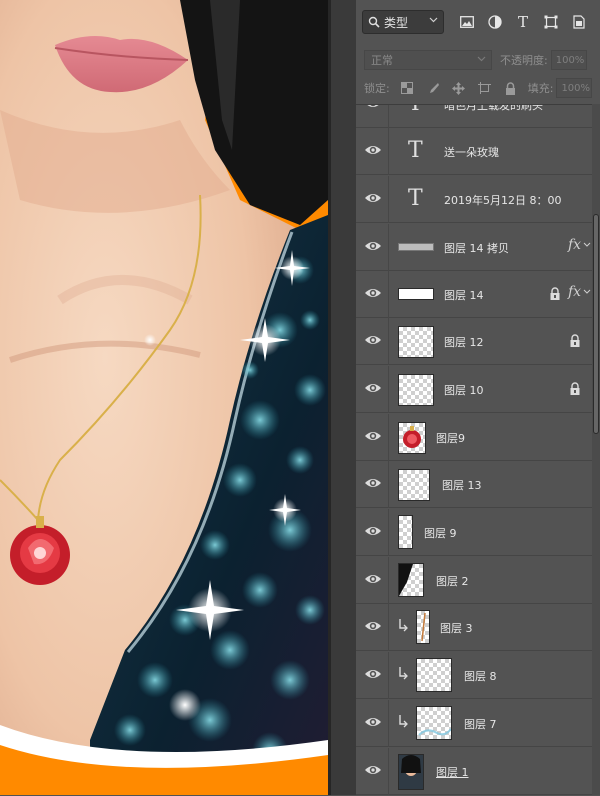 This screenshot has width=600, height=796. What do you see at coordinates (495, 22) in the screenshot?
I see `adjustment-filter-icon` at bounding box center [495, 22].